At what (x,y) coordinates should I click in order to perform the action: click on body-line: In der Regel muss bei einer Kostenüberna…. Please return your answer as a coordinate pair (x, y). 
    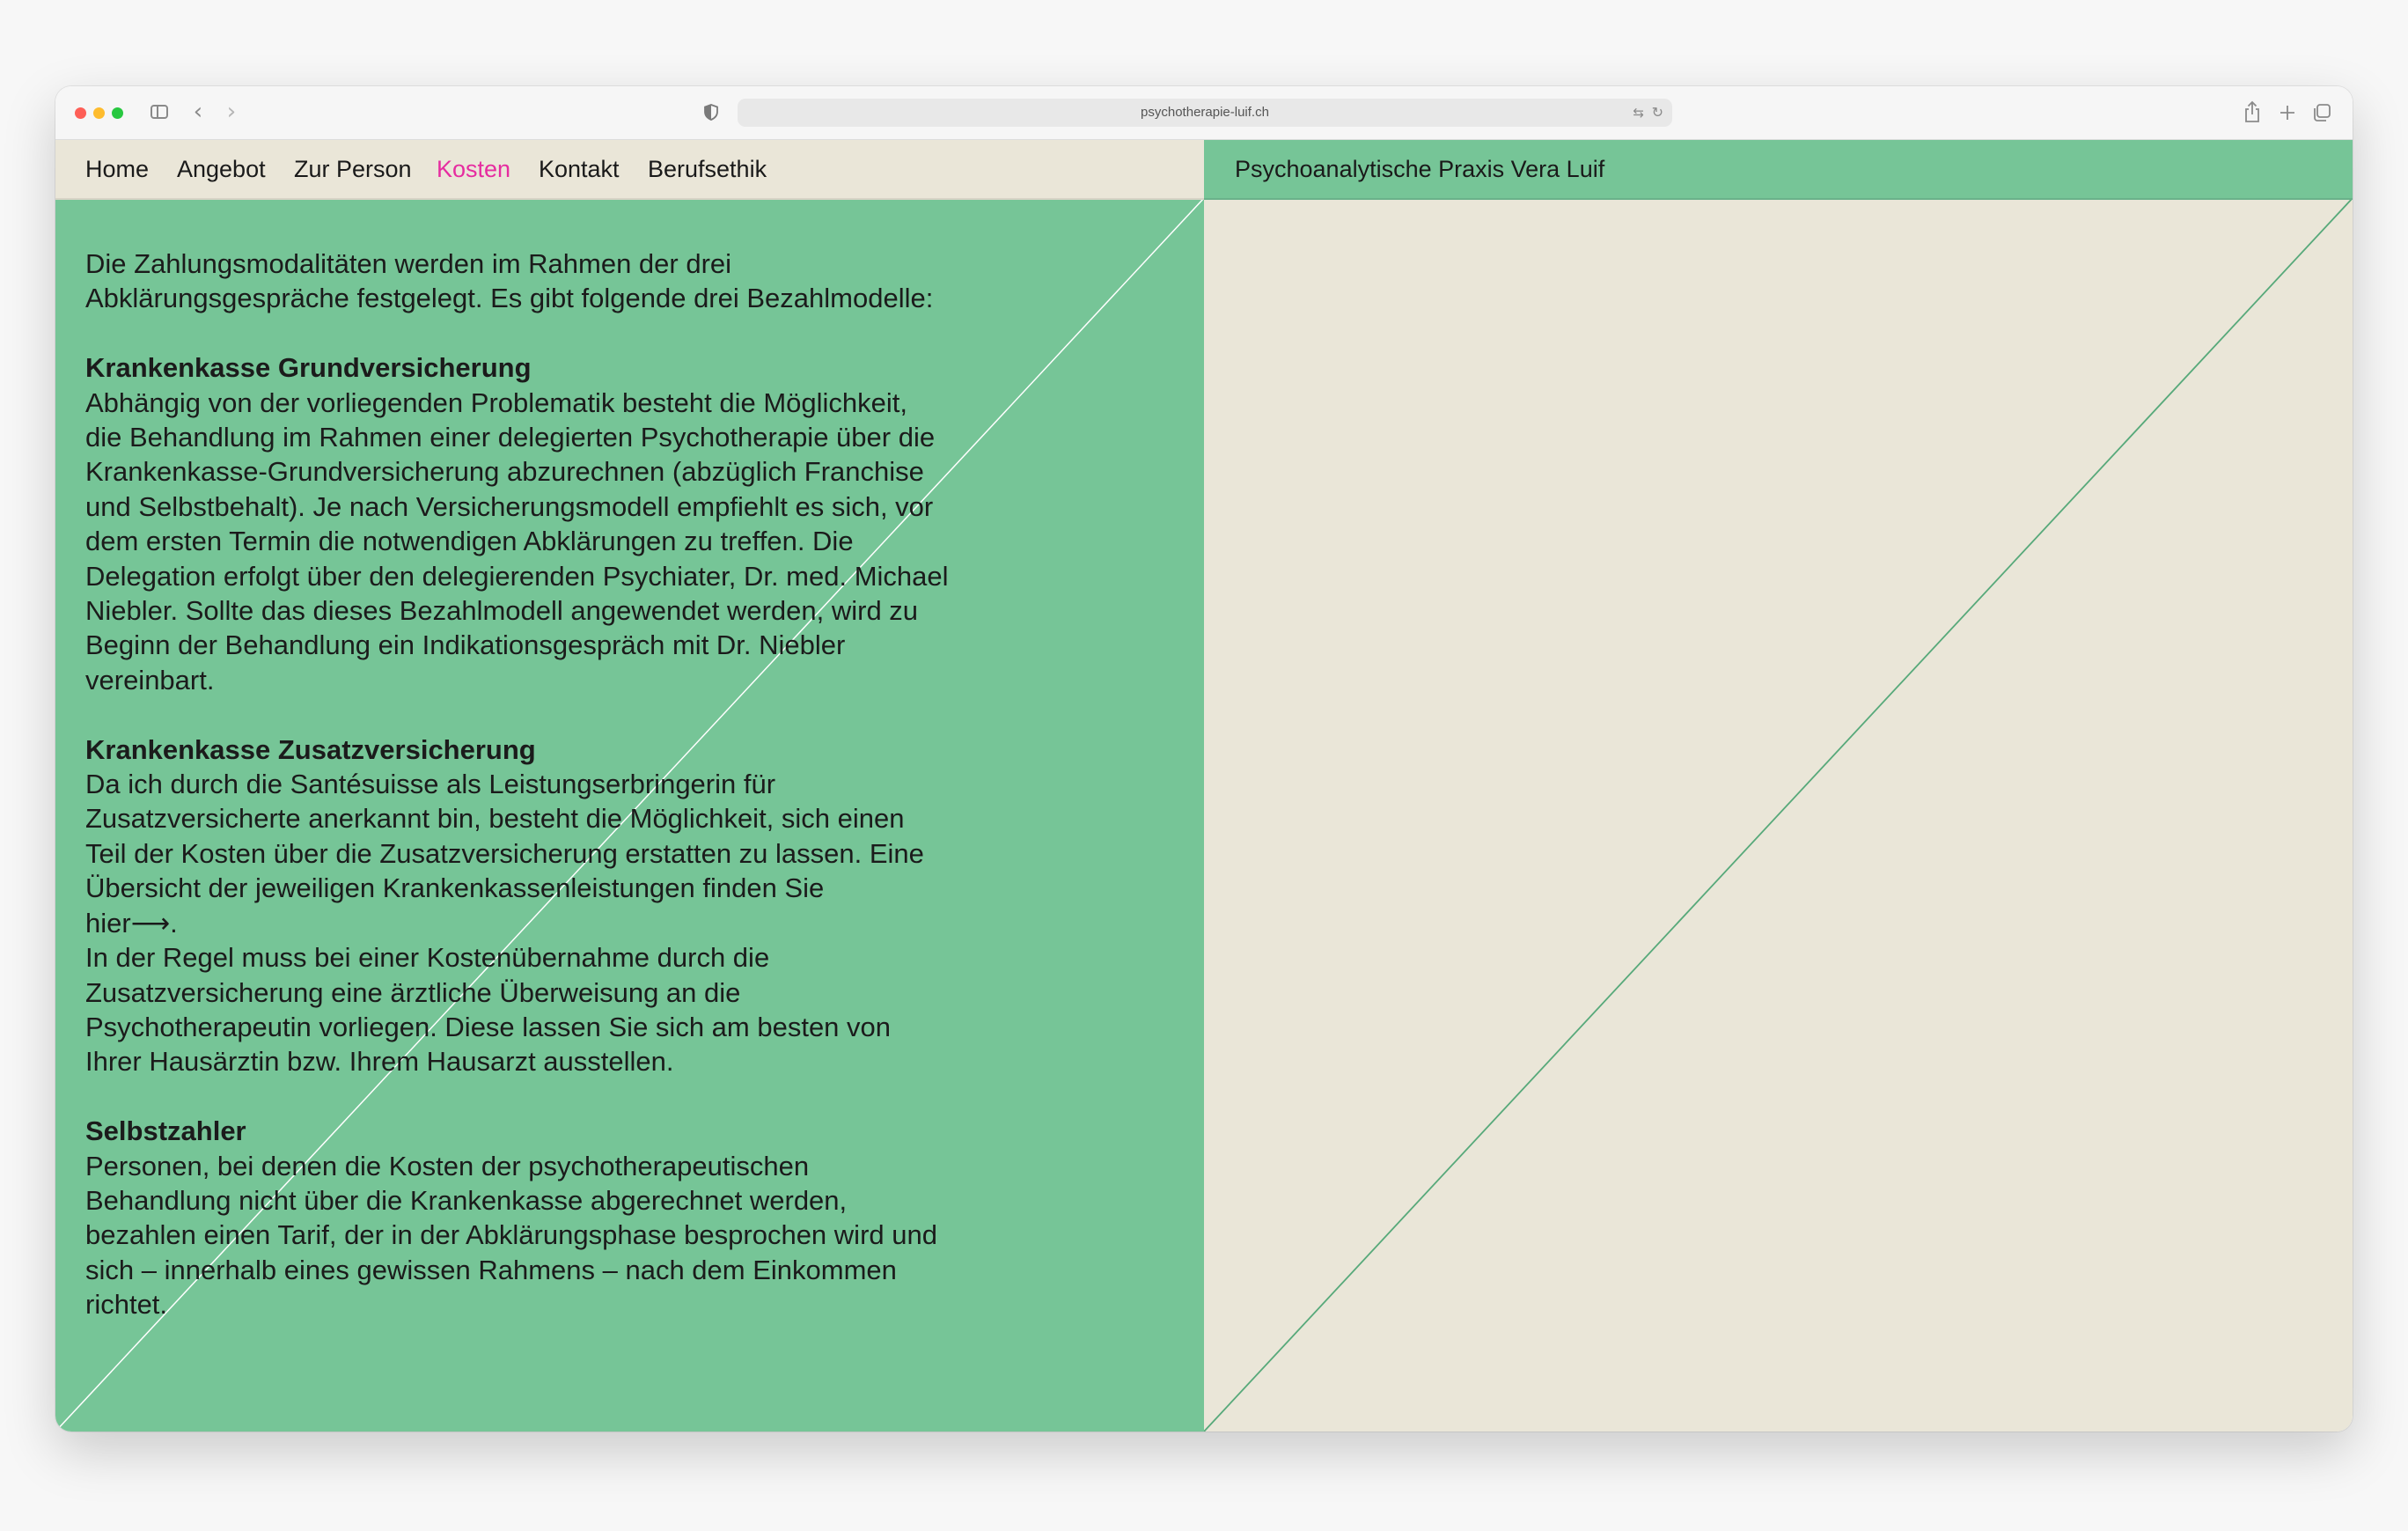
    Looking at the image, I should click on (427, 958).